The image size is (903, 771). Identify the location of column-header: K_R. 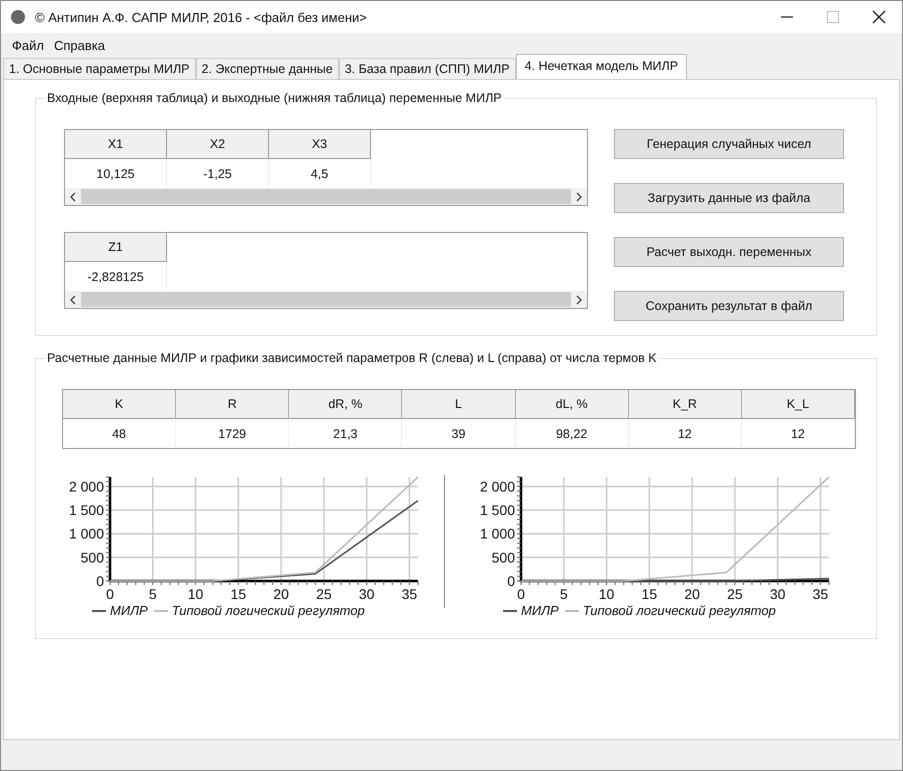
(685, 404).